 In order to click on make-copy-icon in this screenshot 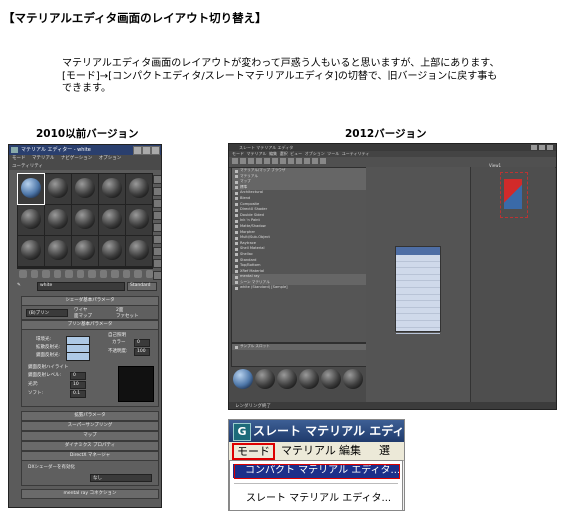, I will do `click(69, 274)`.